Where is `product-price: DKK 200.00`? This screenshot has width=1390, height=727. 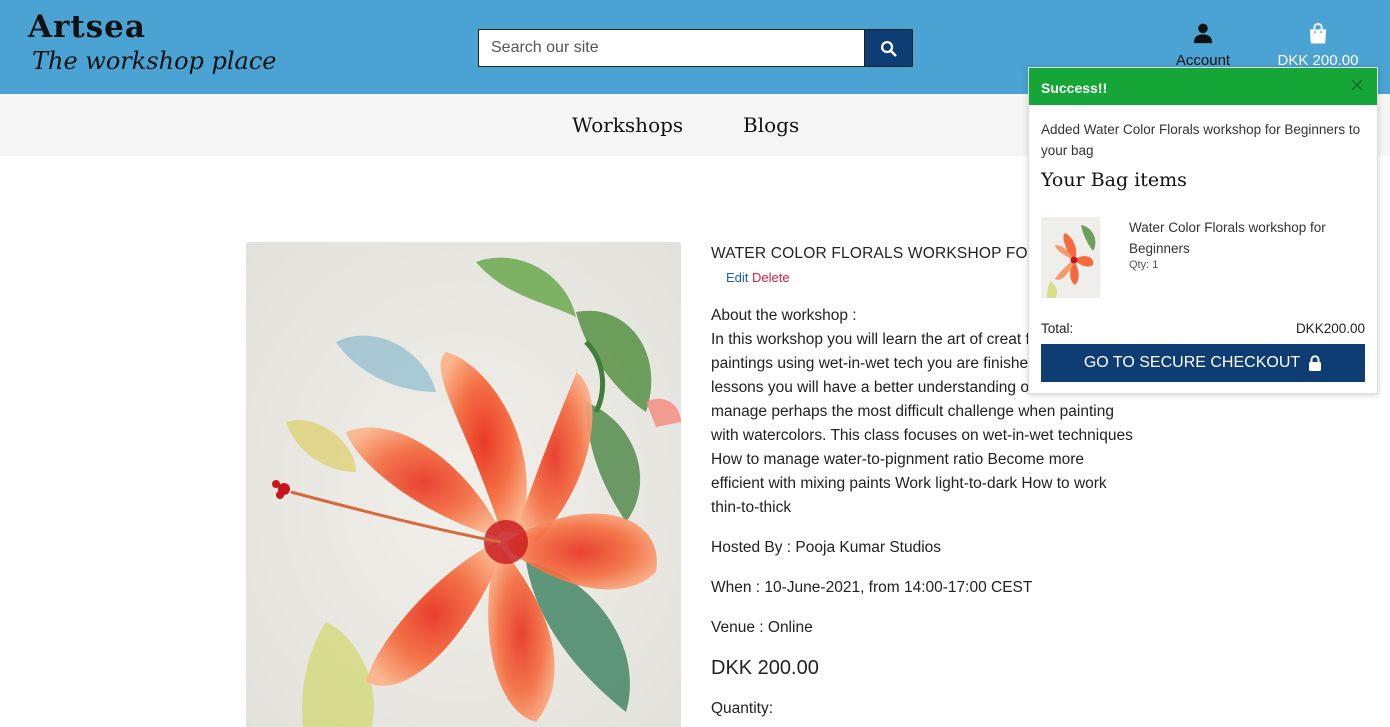
product-price: DKK 200.00 is located at coordinates (765, 668).